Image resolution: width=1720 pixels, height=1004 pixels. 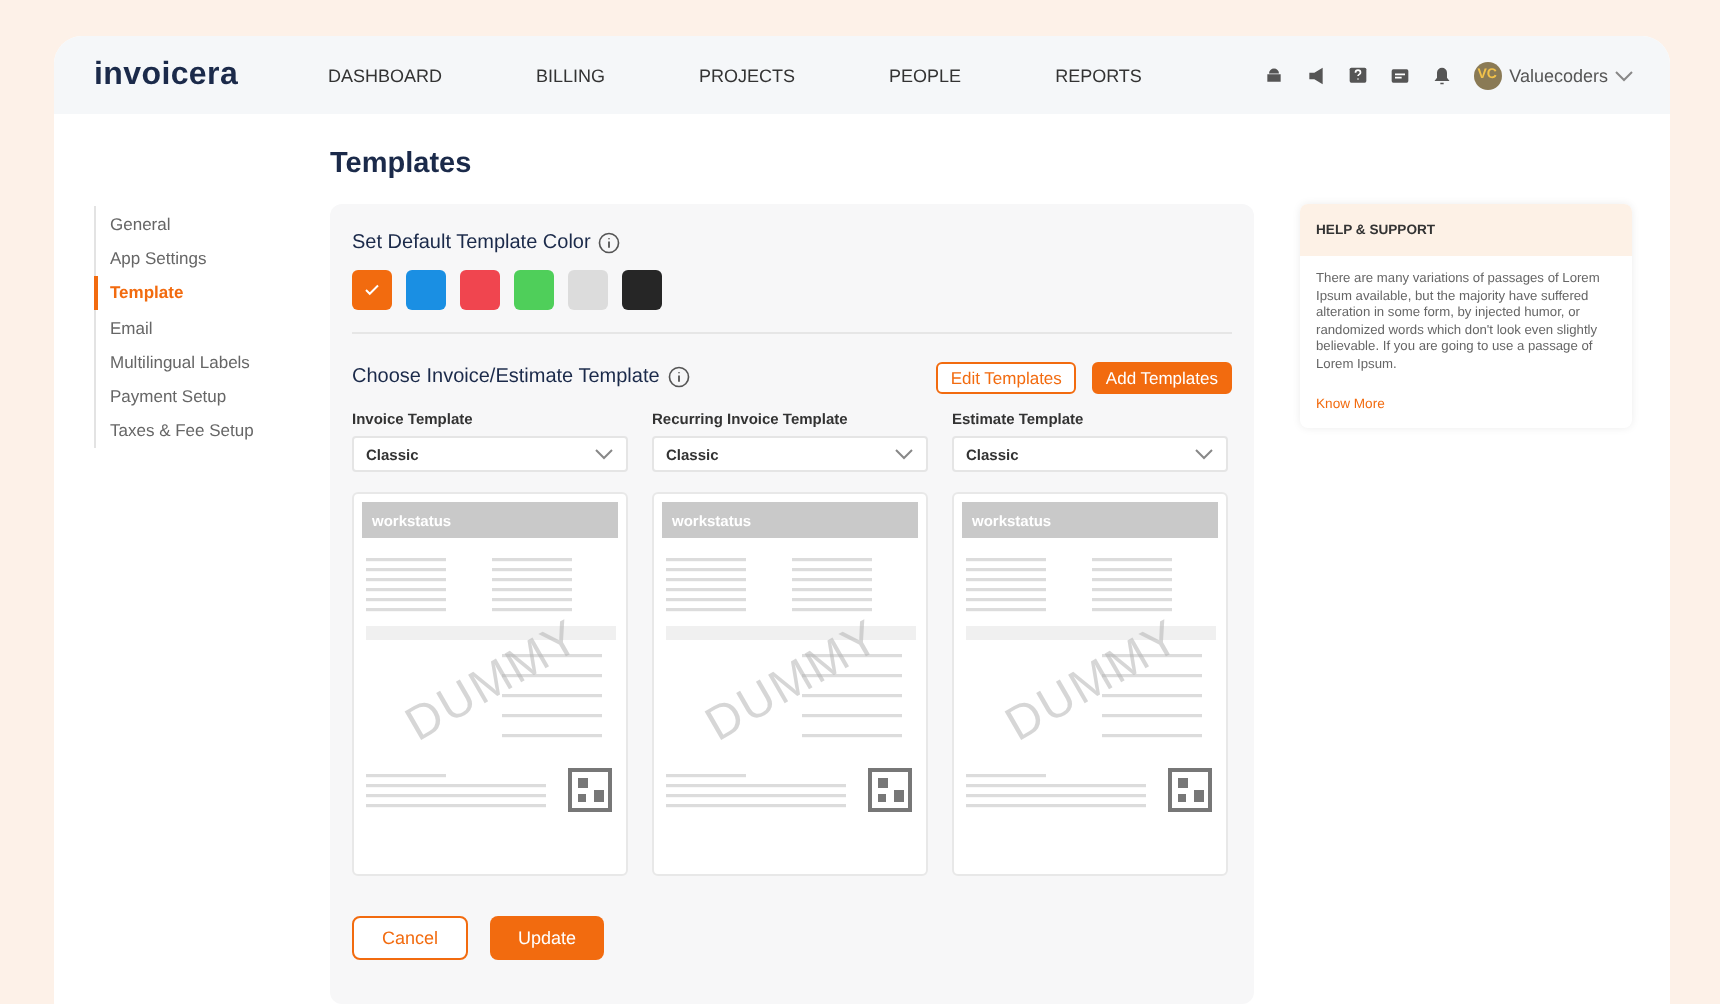 I want to click on nav-link: PEOPLE, so click(x=925, y=75).